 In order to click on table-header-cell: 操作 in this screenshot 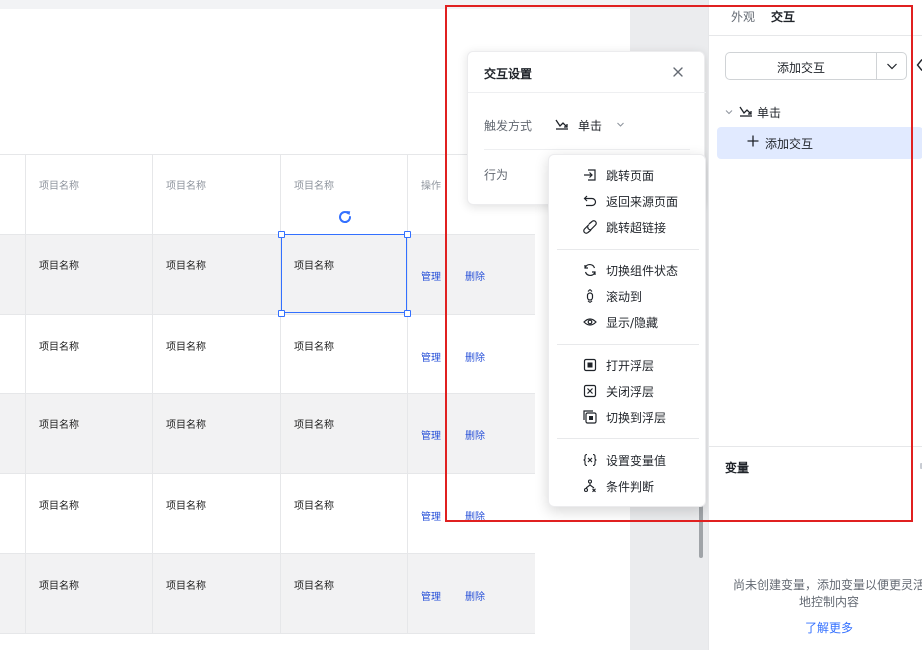, I will do `click(431, 186)`.